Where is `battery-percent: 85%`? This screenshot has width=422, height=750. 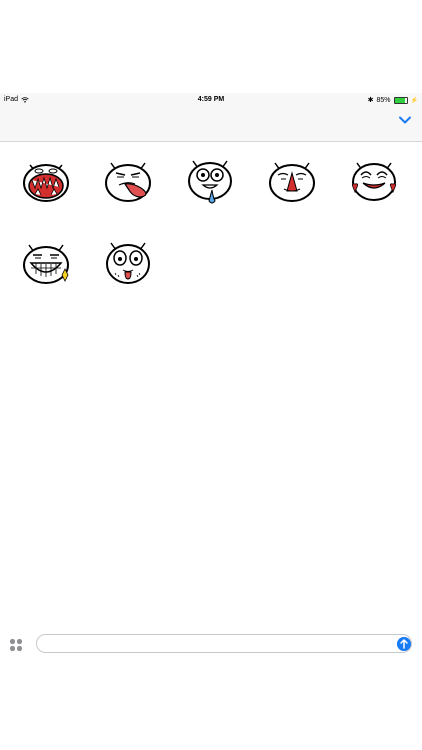 battery-percent: 85% is located at coordinates (383, 100).